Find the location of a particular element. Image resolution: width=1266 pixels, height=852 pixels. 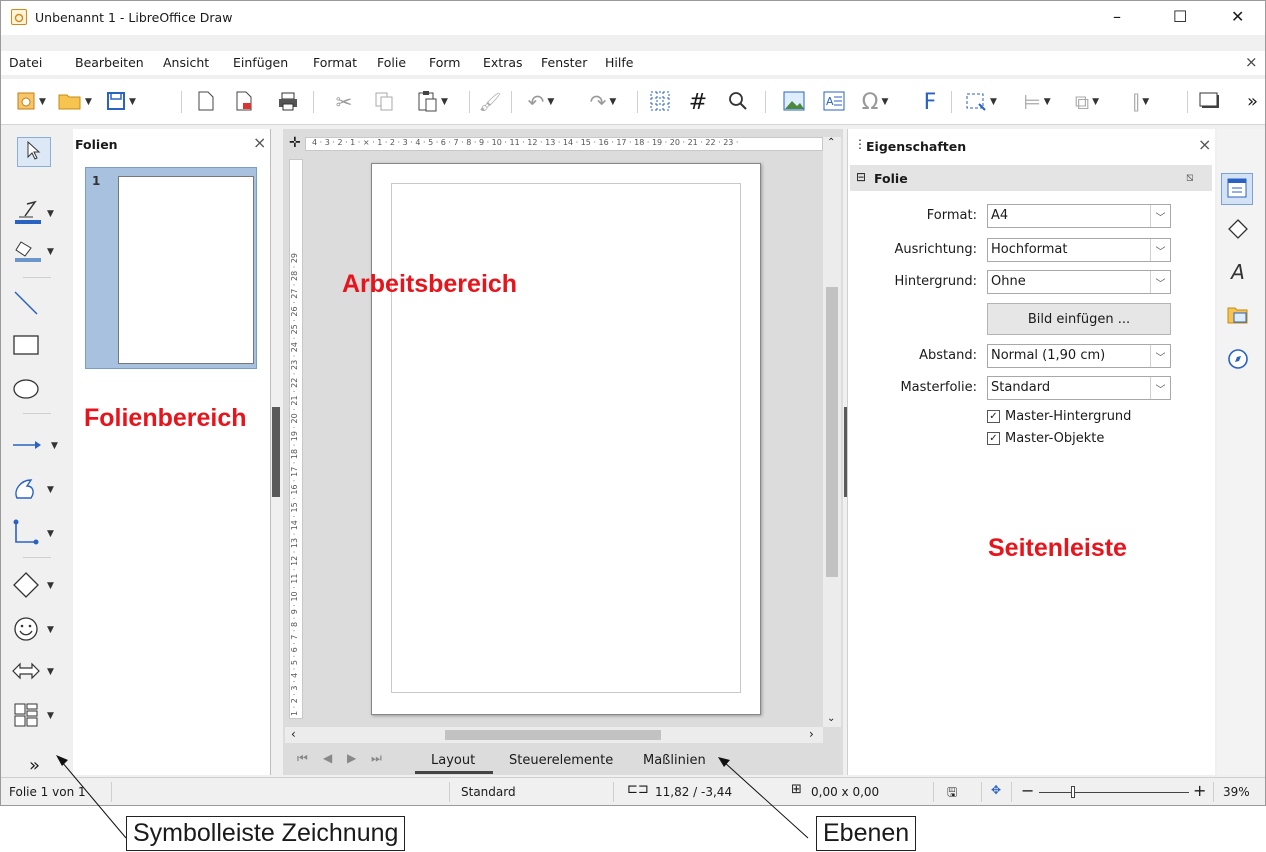

annotation-arrows is located at coordinates (432, 797).